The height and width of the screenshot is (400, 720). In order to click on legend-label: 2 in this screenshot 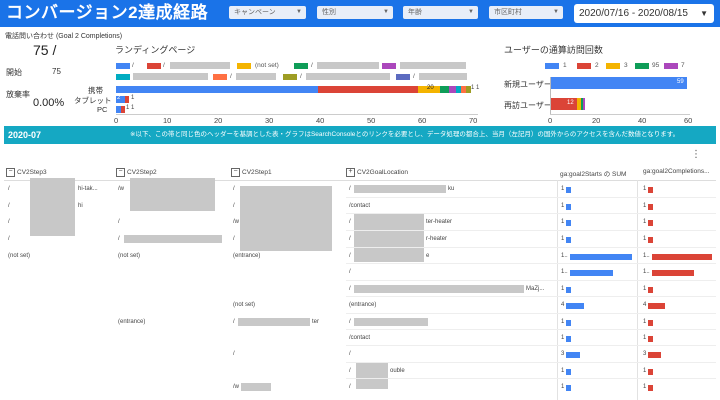, I will do `click(597, 65)`.